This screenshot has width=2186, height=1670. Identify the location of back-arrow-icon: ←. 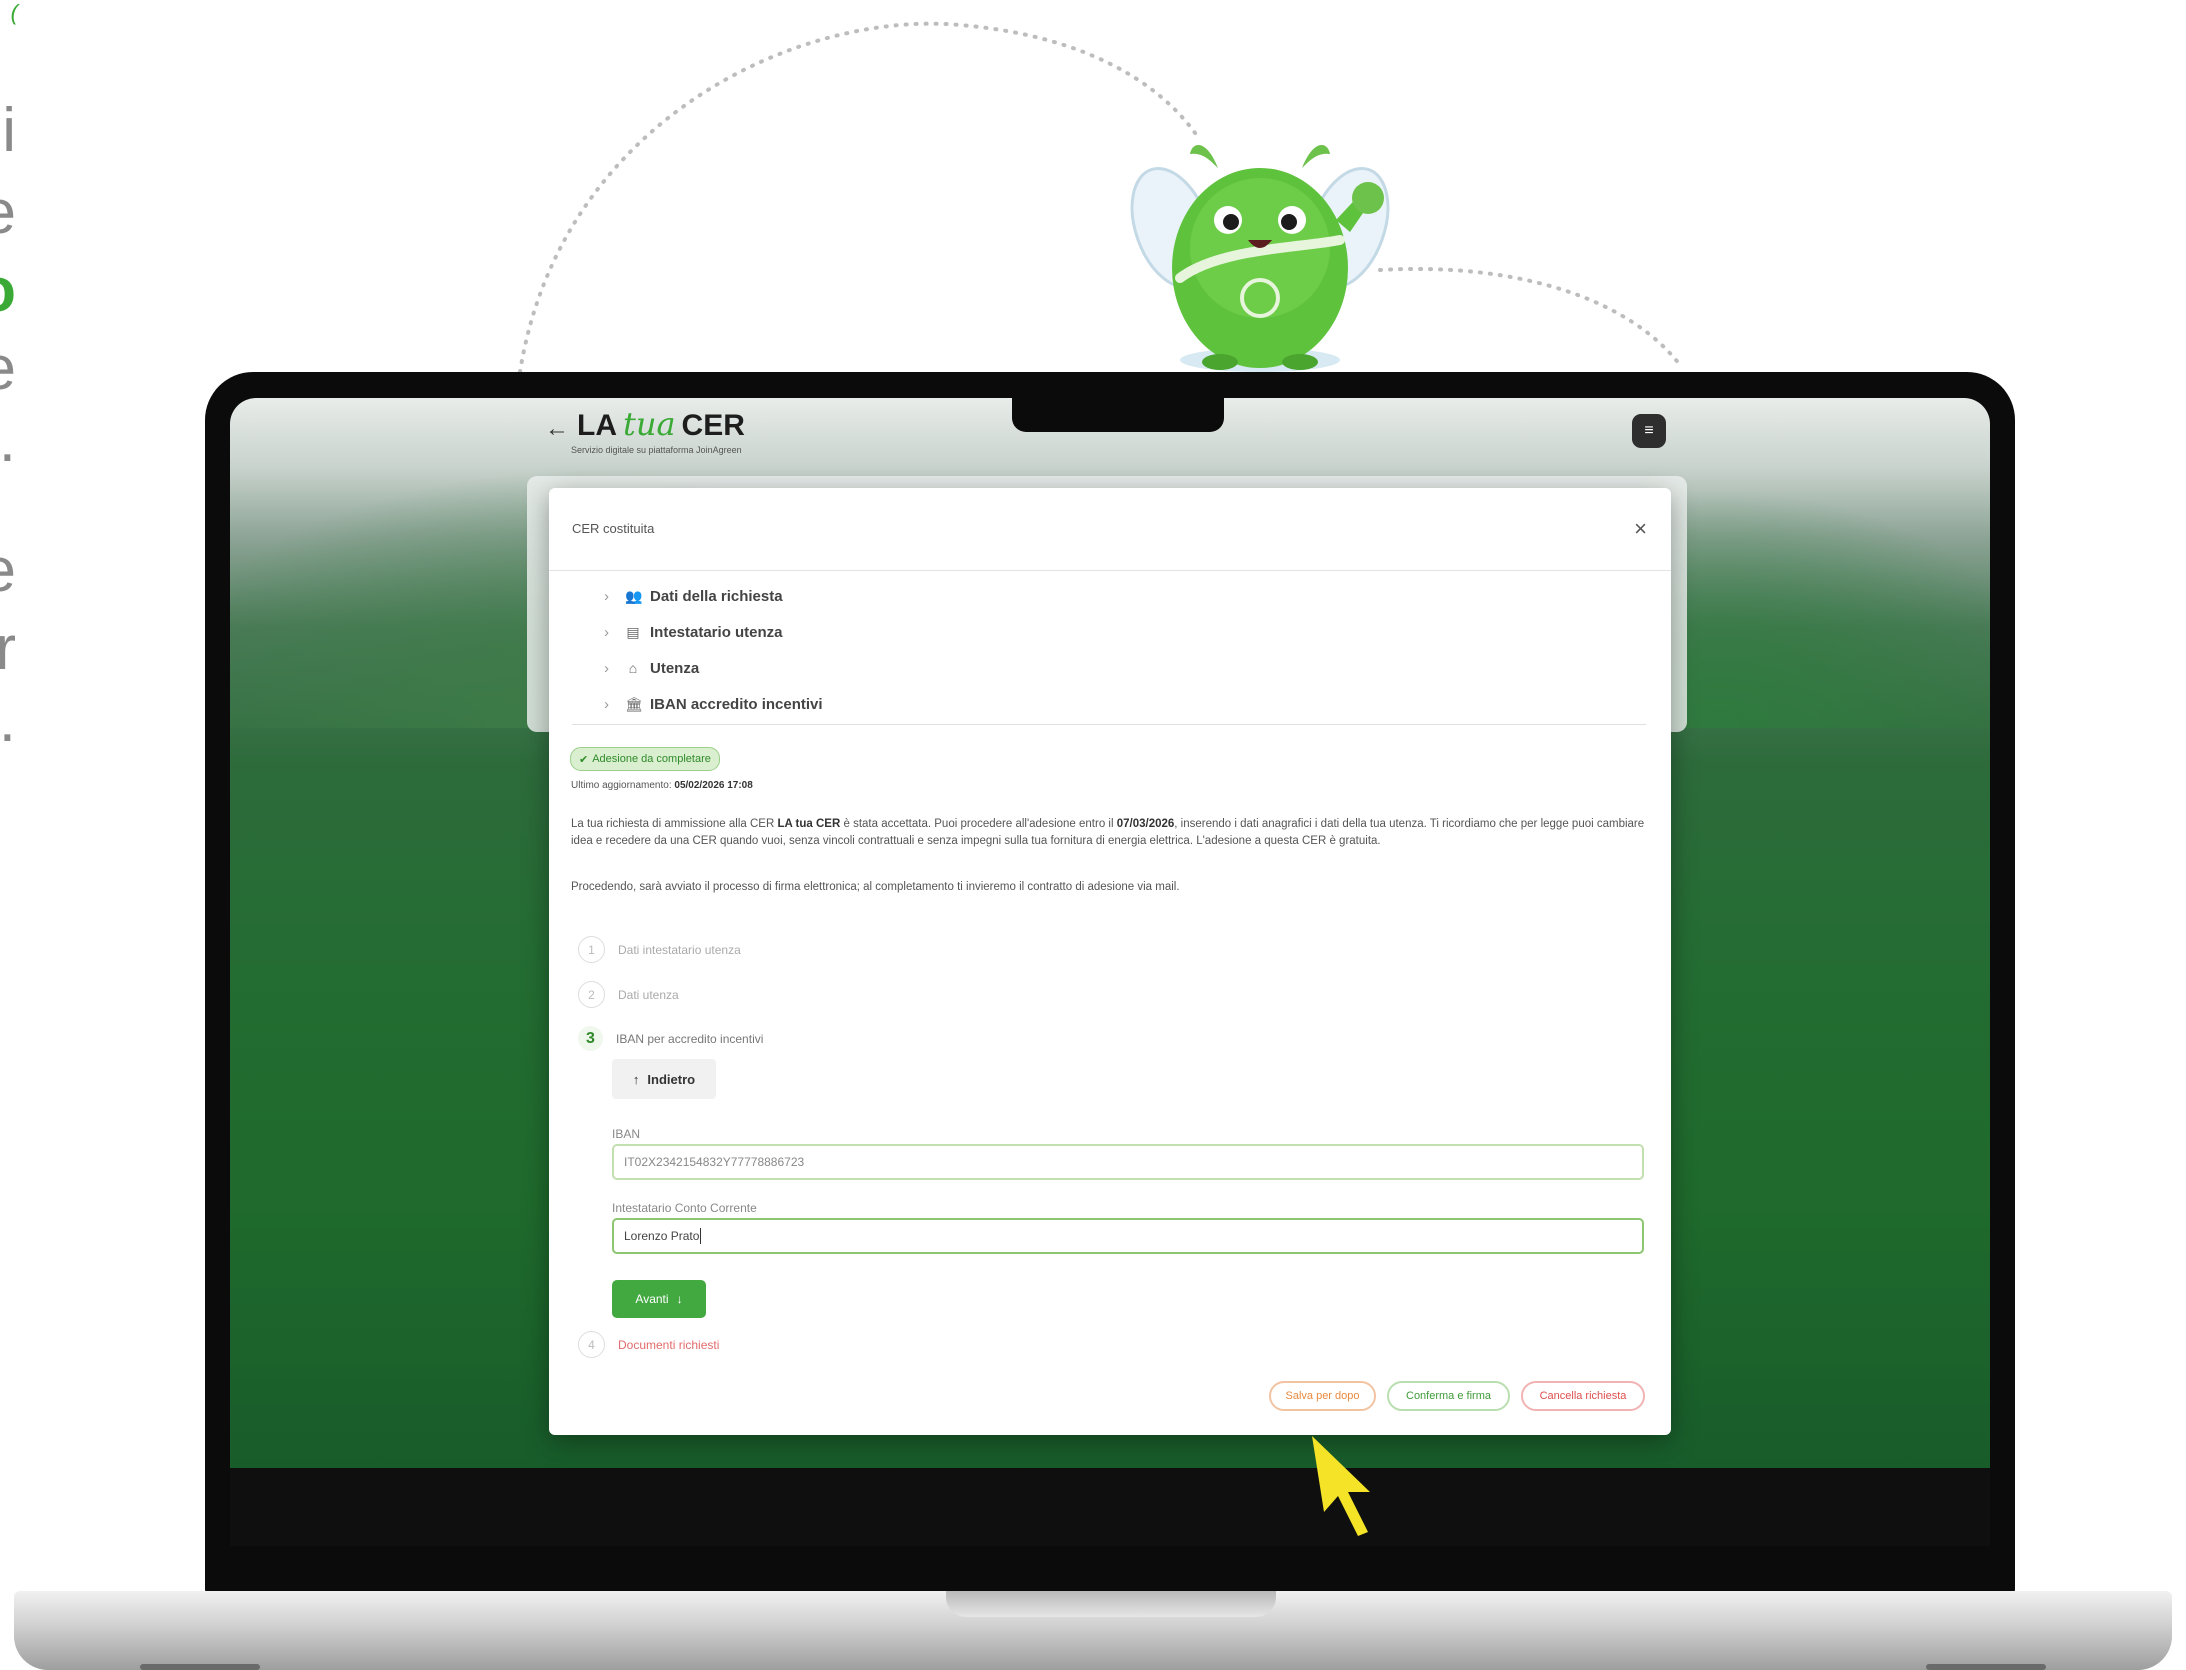
(557, 429).